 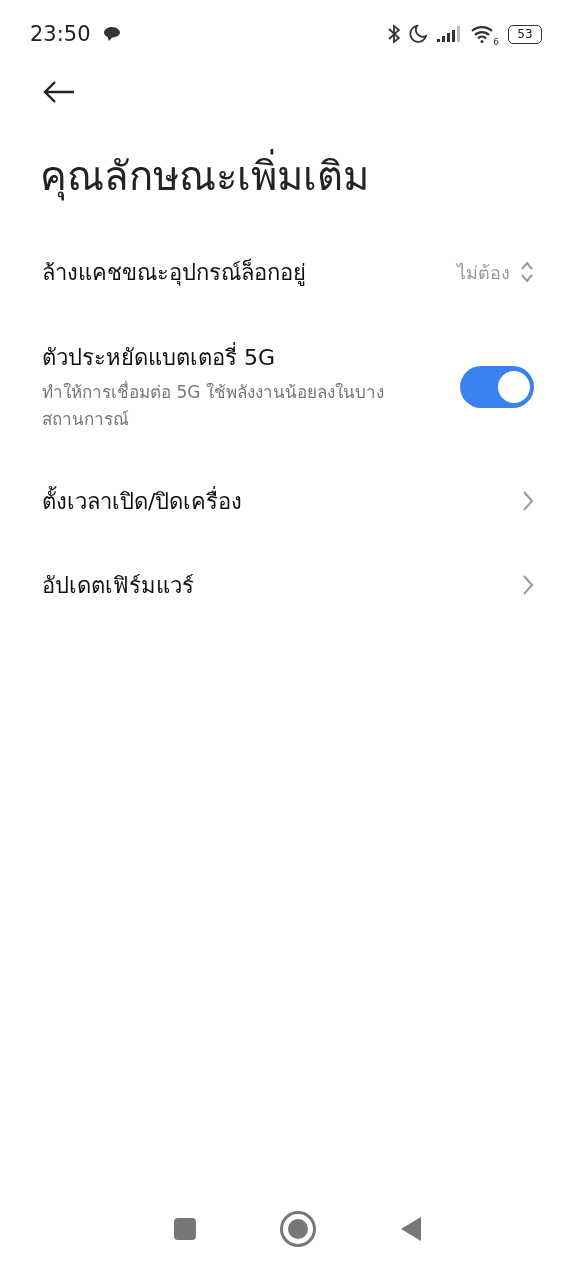 I want to click on bluetooth-icon, so click(x=394, y=34).